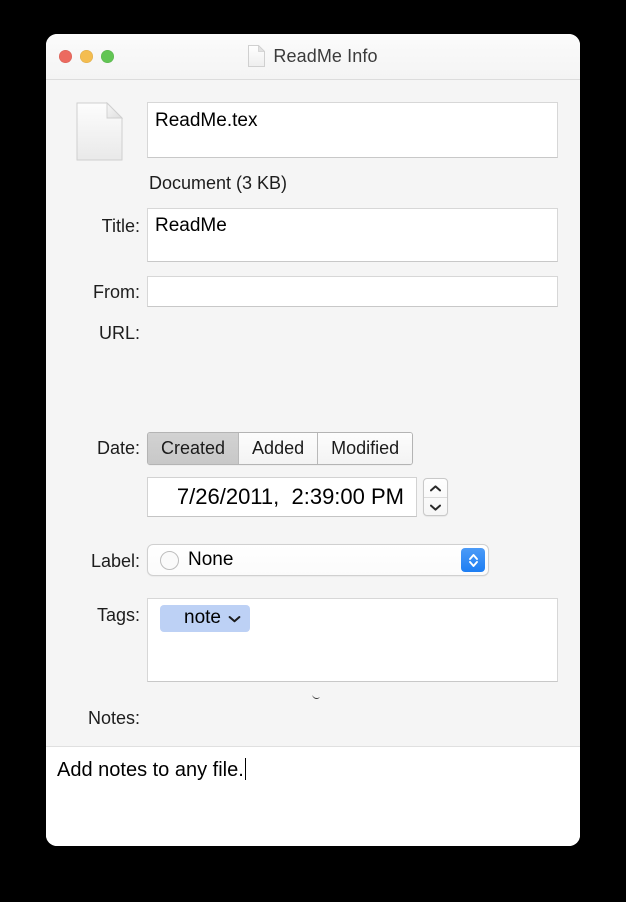  Describe the element at coordinates (65, 56) in the screenshot. I see `close-button` at that location.